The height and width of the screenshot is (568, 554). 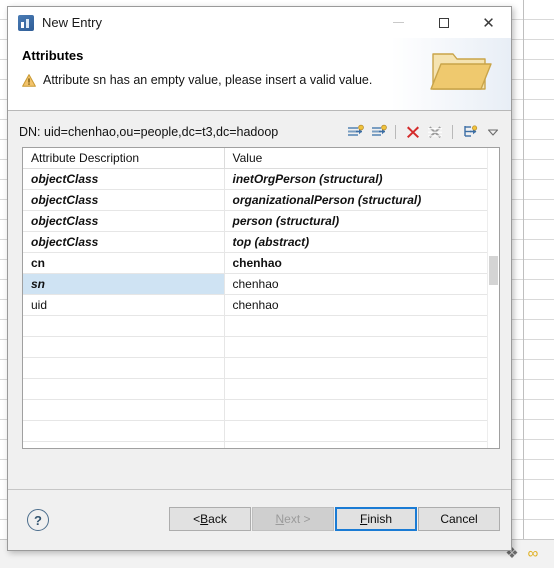 I want to click on back-button: < Back, so click(x=210, y=519).